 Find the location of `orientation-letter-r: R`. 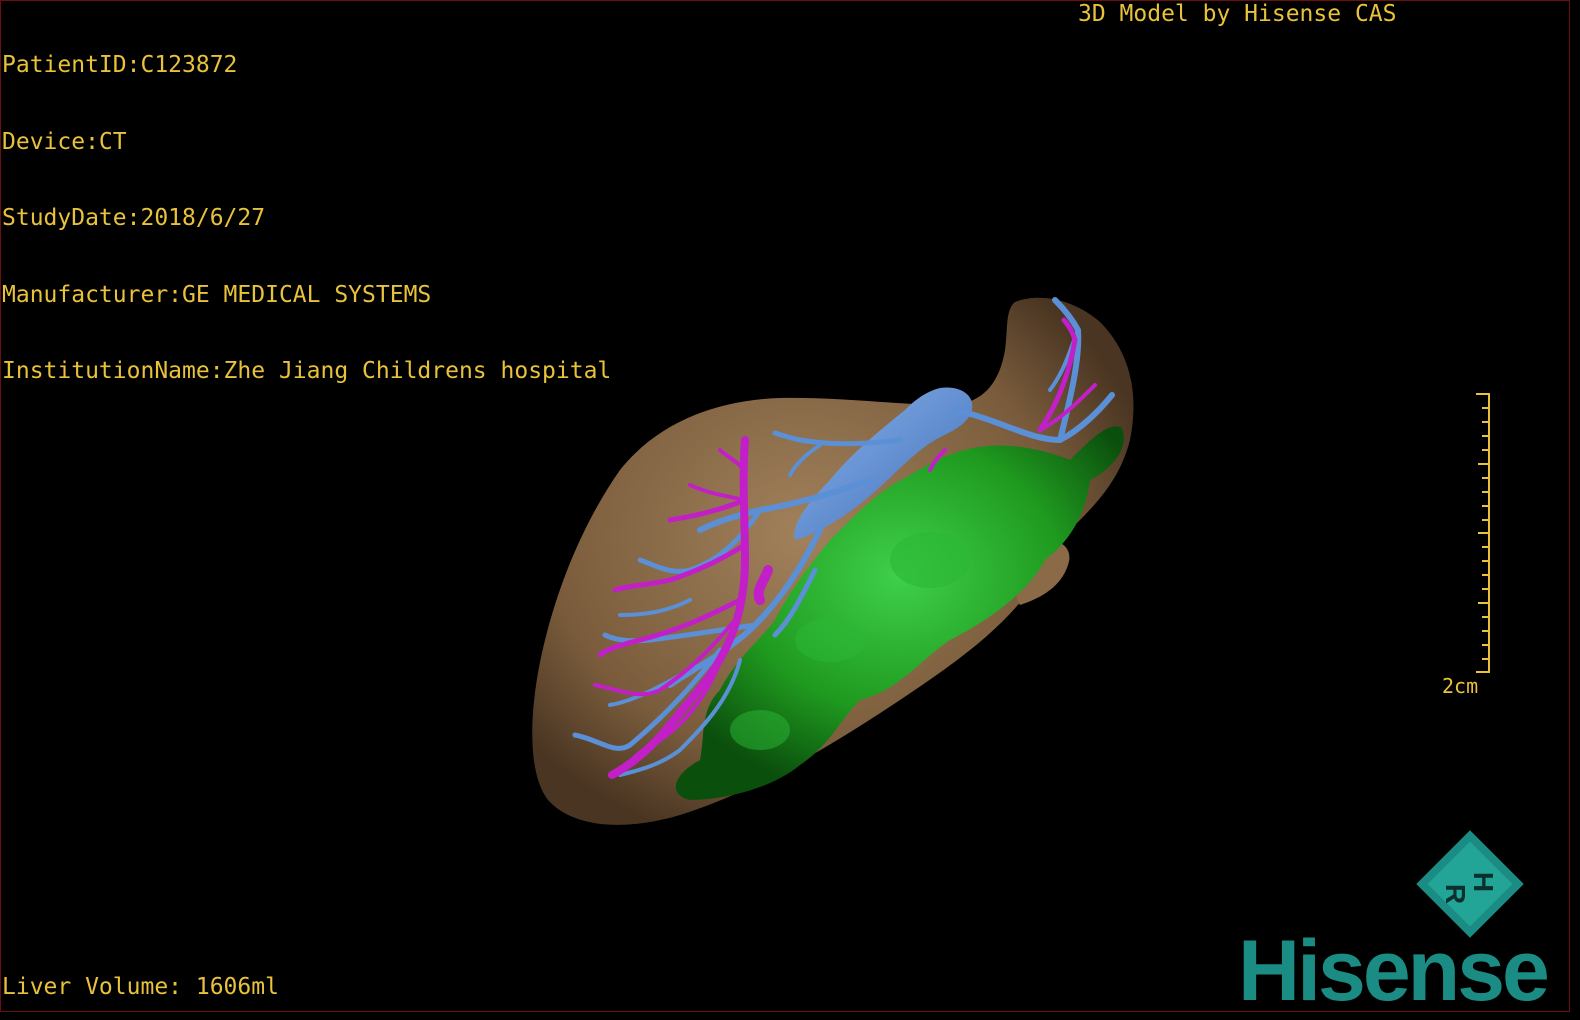

orientation-letter-r: R is located at coordinates (1455, 894).